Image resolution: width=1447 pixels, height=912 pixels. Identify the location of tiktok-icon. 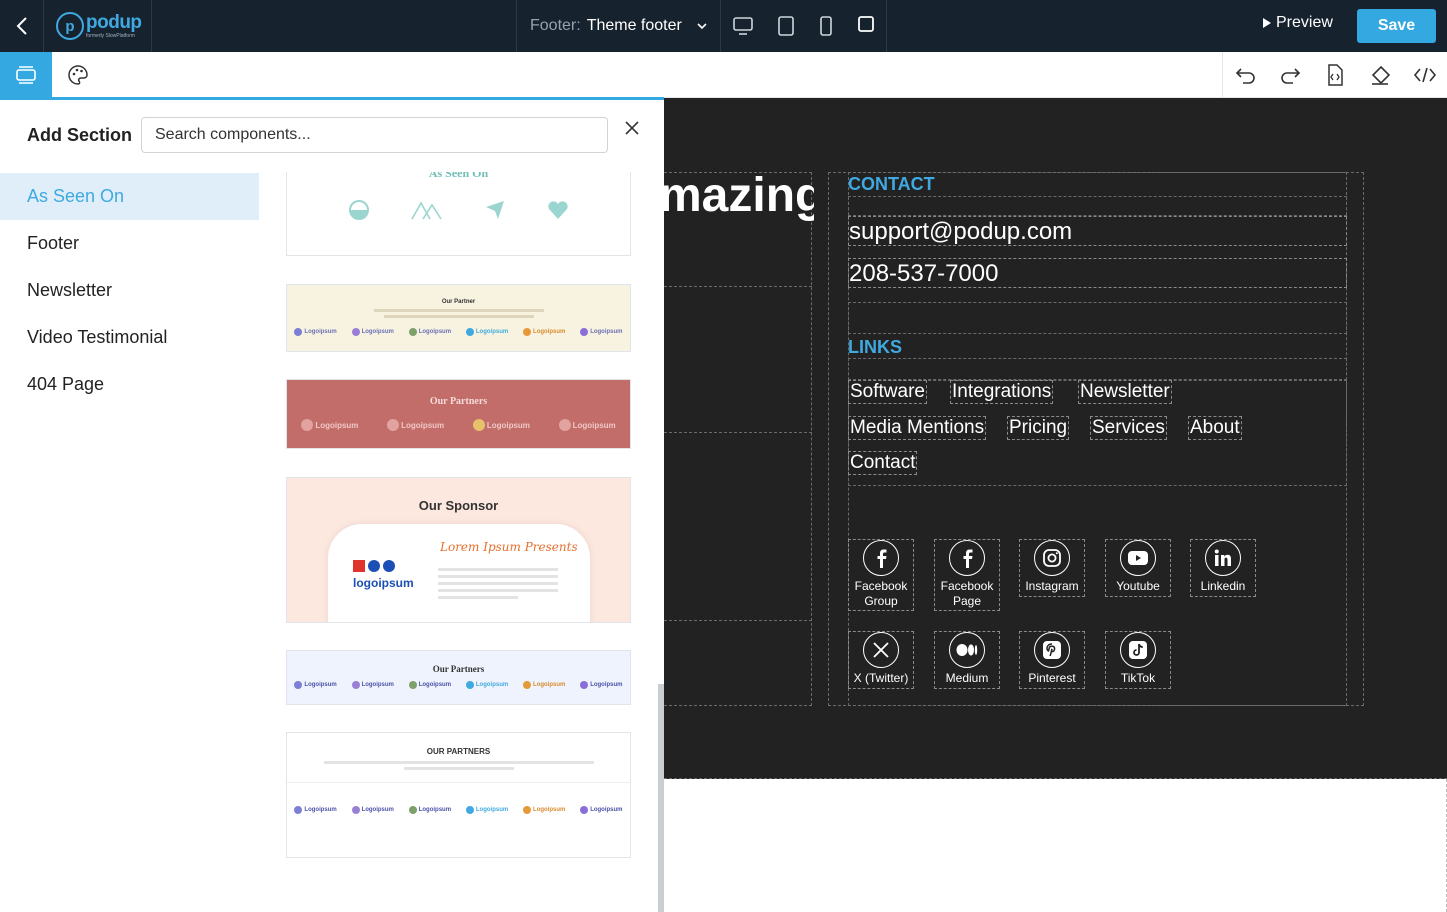
(1138, 650).